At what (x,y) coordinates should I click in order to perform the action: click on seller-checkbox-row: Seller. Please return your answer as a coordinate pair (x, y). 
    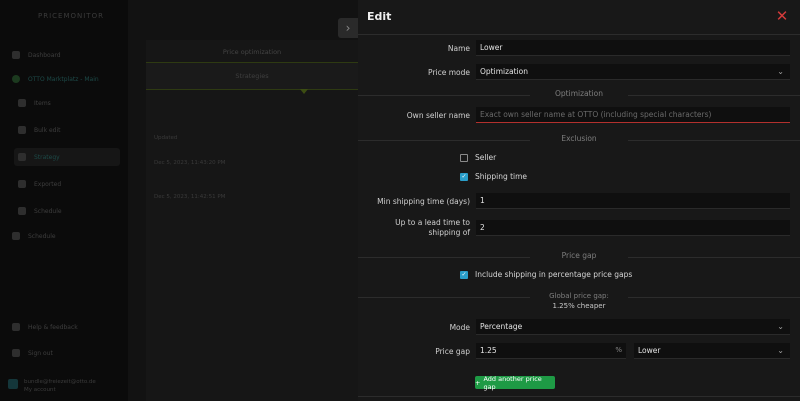
    Looking at the image, I should click on (478, 157).